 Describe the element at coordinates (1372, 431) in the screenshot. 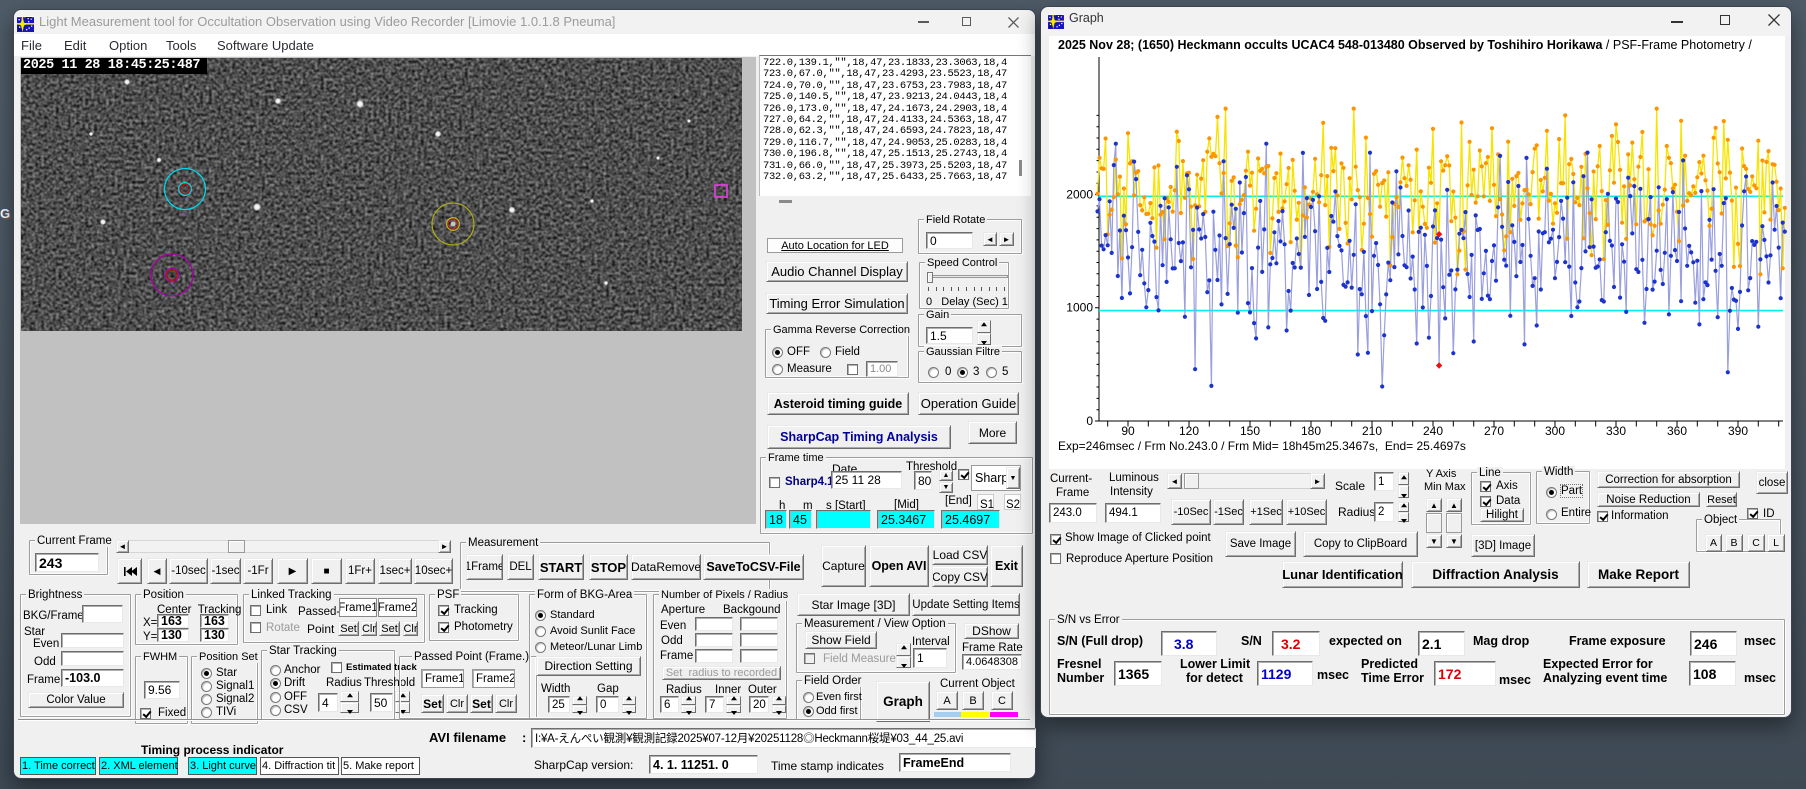

I see `svg-text: 210` at that location.